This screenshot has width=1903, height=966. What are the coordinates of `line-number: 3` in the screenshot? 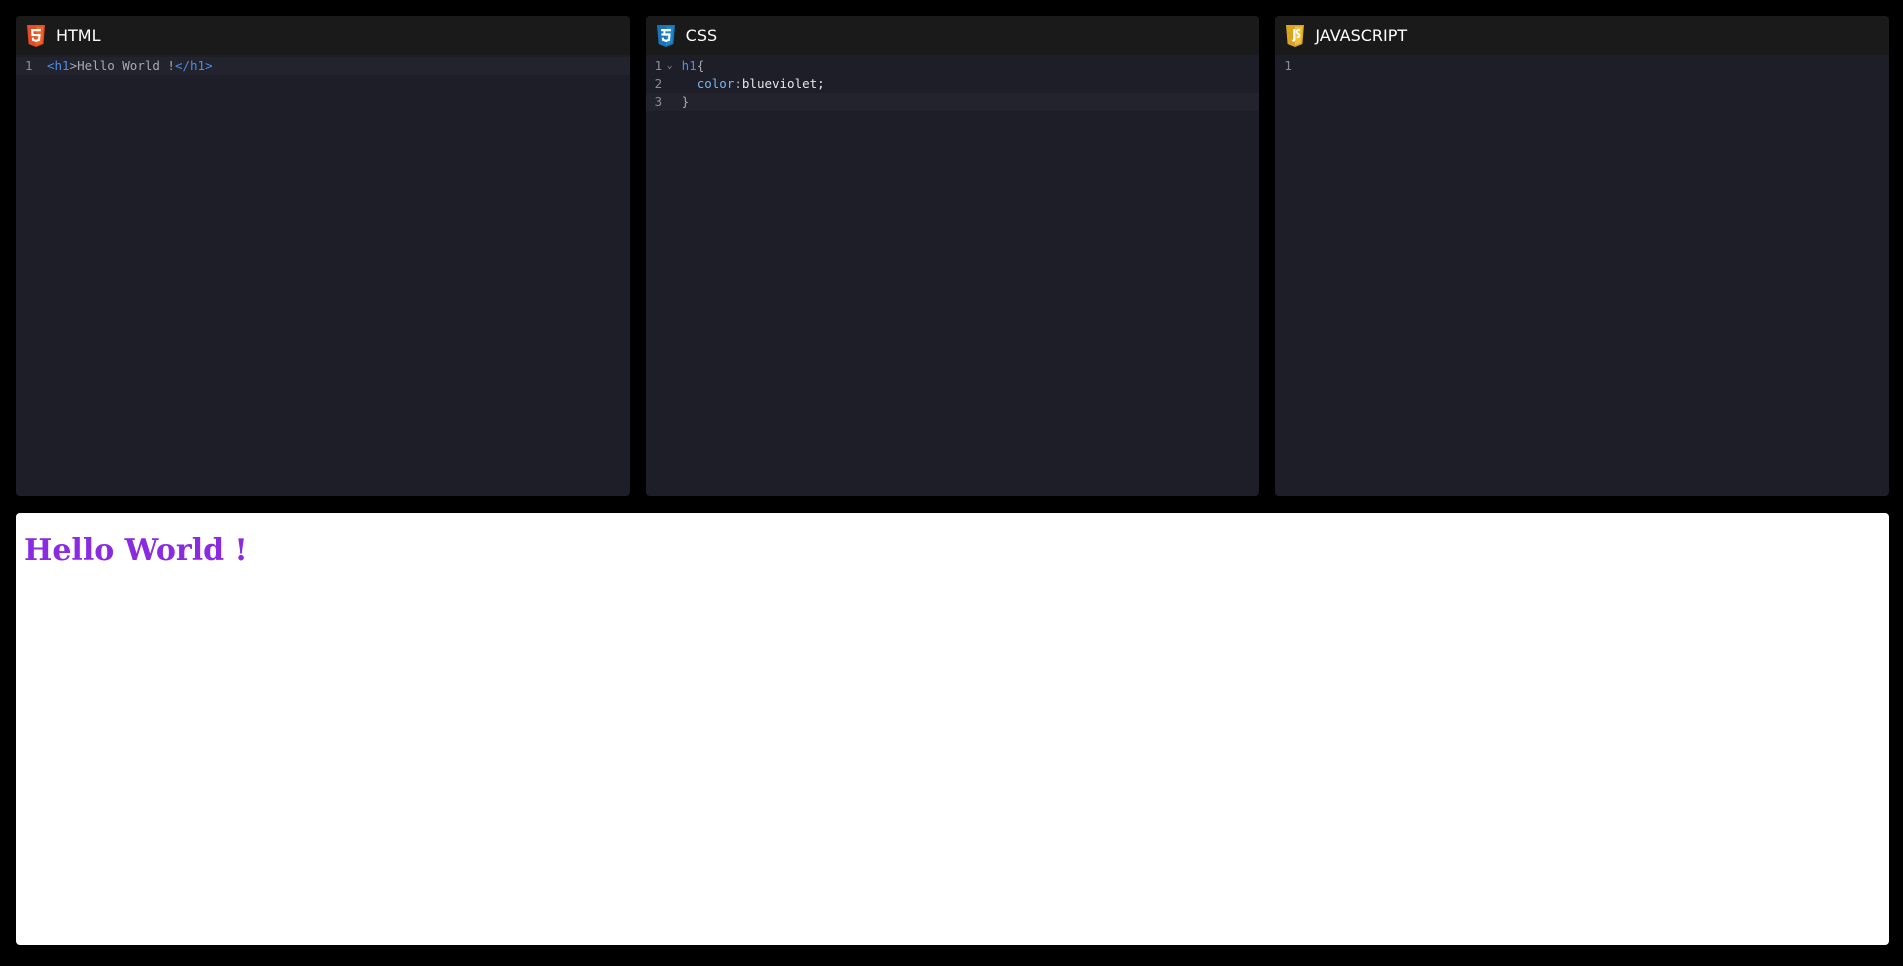 It's located at (658, 101).